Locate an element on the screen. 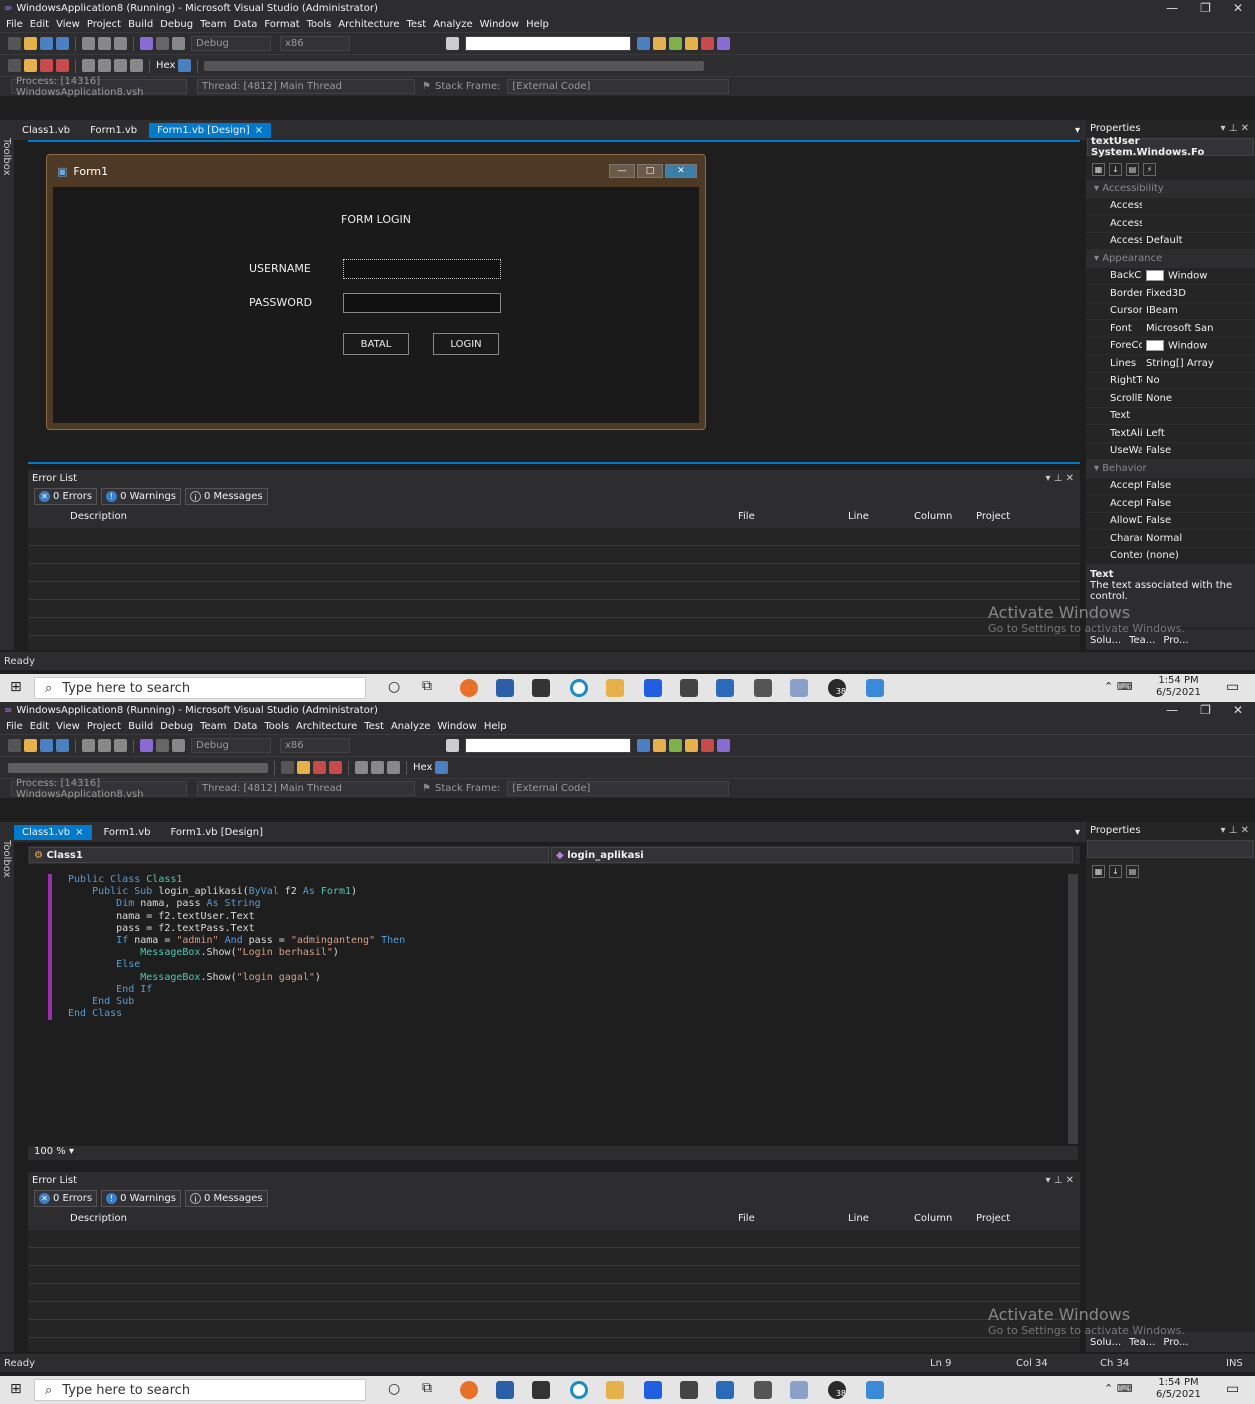 Image resolution: width=1255 pixels, height=1404 pixels. undo-icon is located at coordinates (146, 745).